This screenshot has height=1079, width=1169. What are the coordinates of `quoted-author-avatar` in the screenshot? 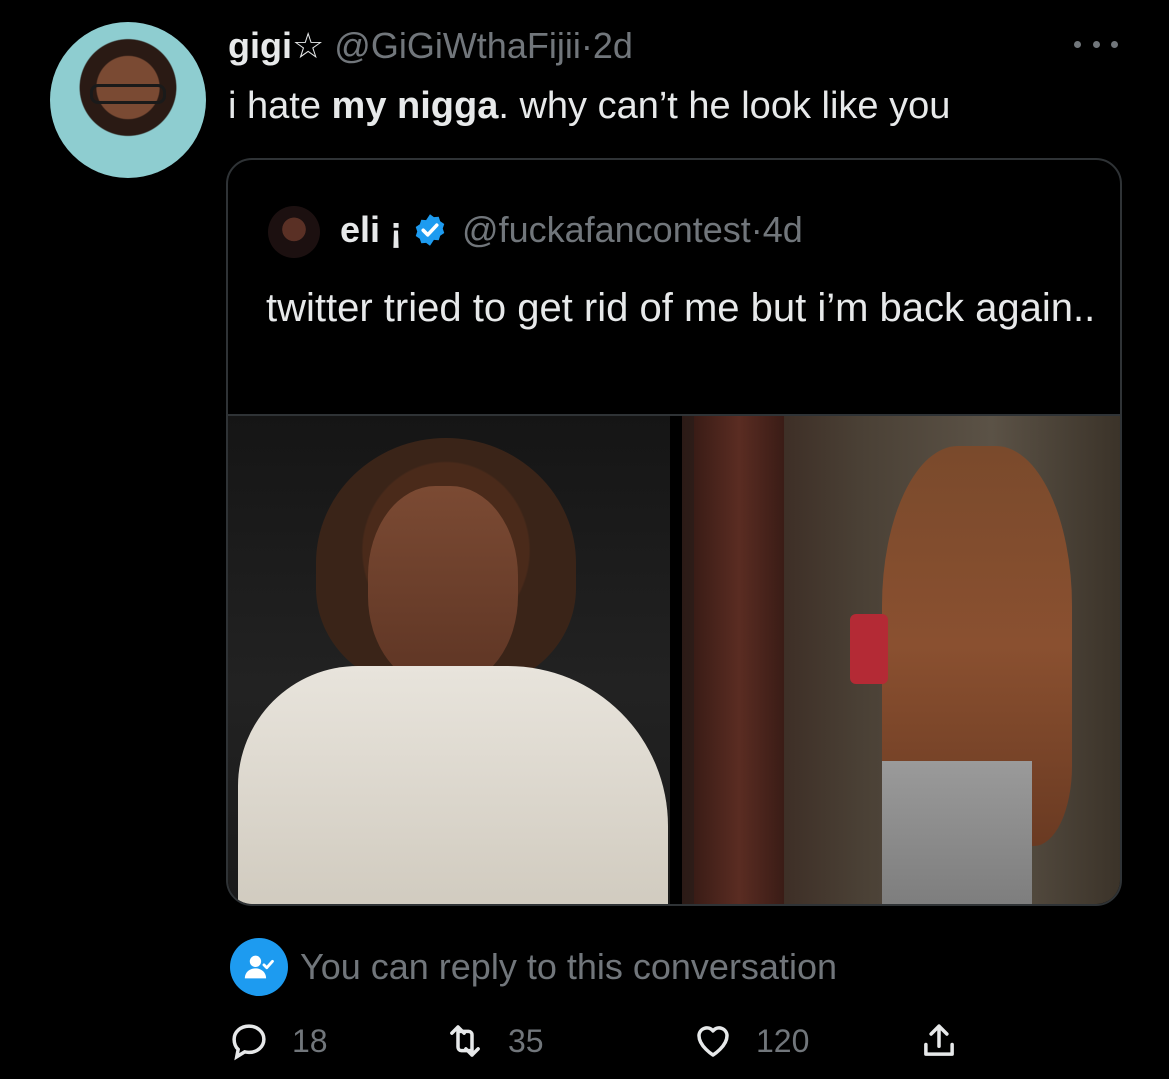 It's located at (294, 232).